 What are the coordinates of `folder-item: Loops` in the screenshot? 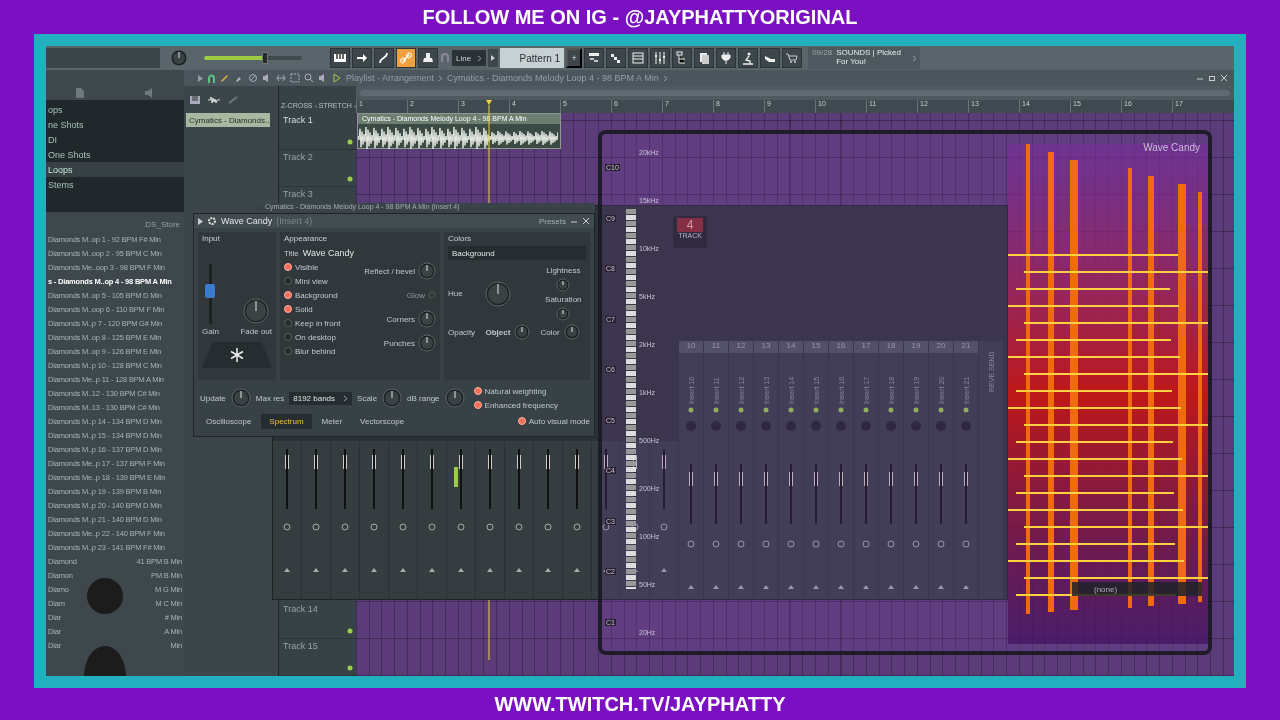 It's located at (115, 169).